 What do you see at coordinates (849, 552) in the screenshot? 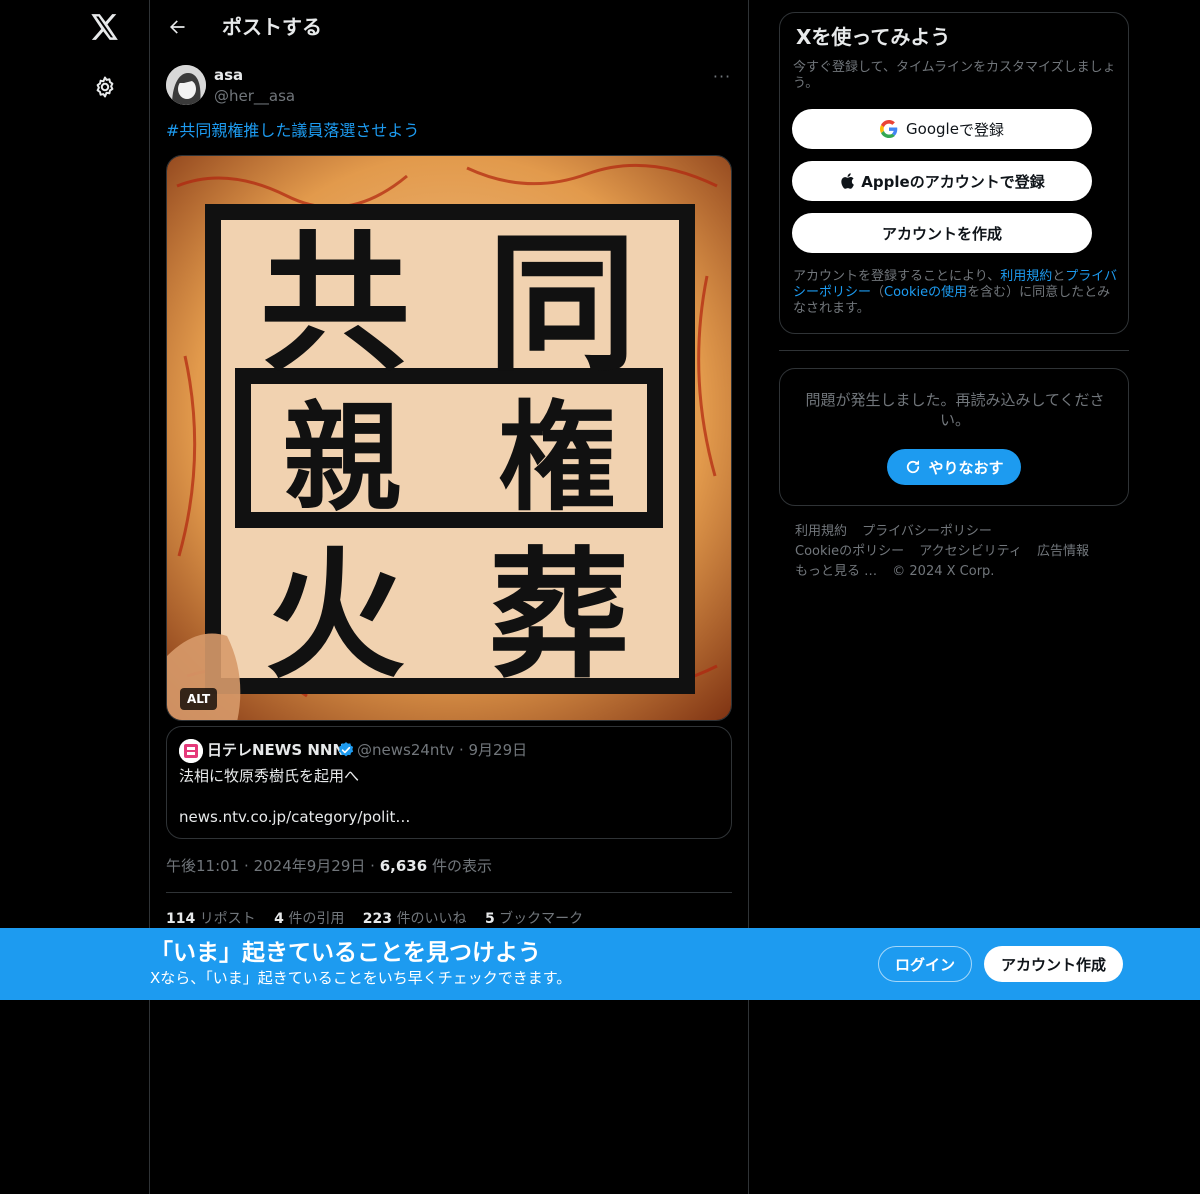
I see `footer-link-cookie: Cookieのポリシー` at bounding box center [849, 552].